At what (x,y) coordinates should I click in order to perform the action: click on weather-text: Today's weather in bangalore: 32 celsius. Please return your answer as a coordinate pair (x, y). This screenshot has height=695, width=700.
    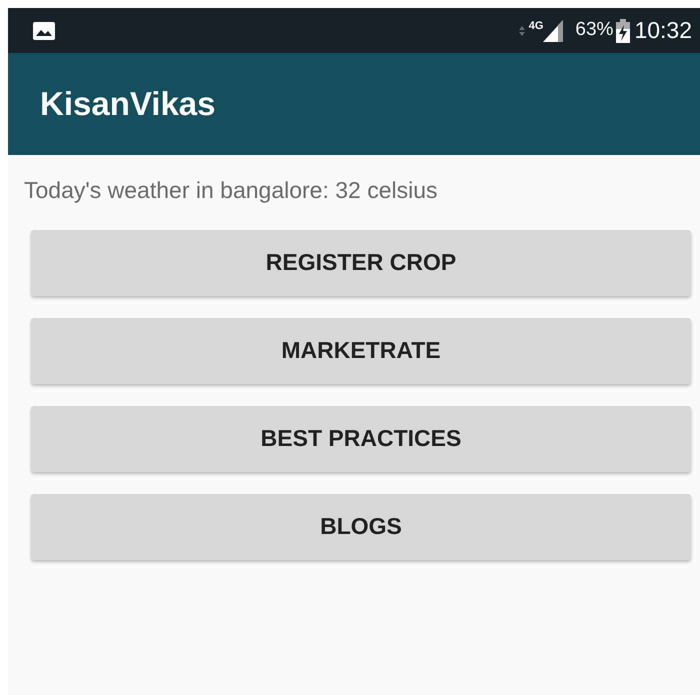
    Looking at the image, I should click on (231, 190).